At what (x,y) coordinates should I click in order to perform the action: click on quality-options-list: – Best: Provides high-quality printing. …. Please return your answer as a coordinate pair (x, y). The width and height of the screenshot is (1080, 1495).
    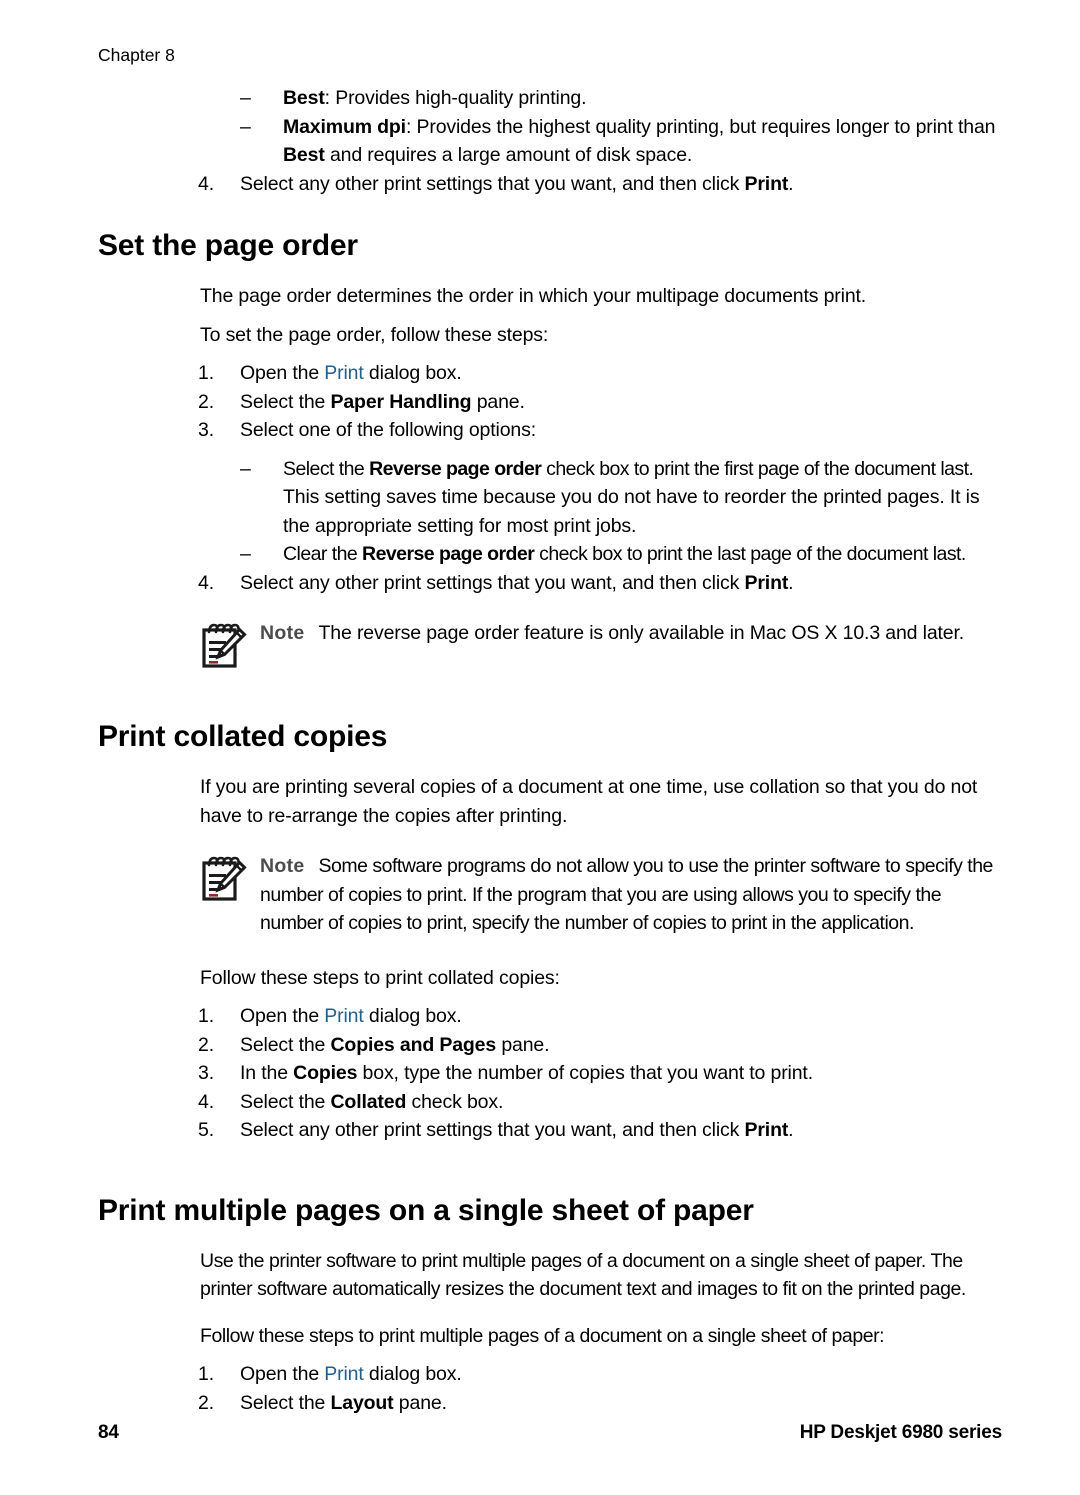
    Looking at the image, I should click on (540, 127).